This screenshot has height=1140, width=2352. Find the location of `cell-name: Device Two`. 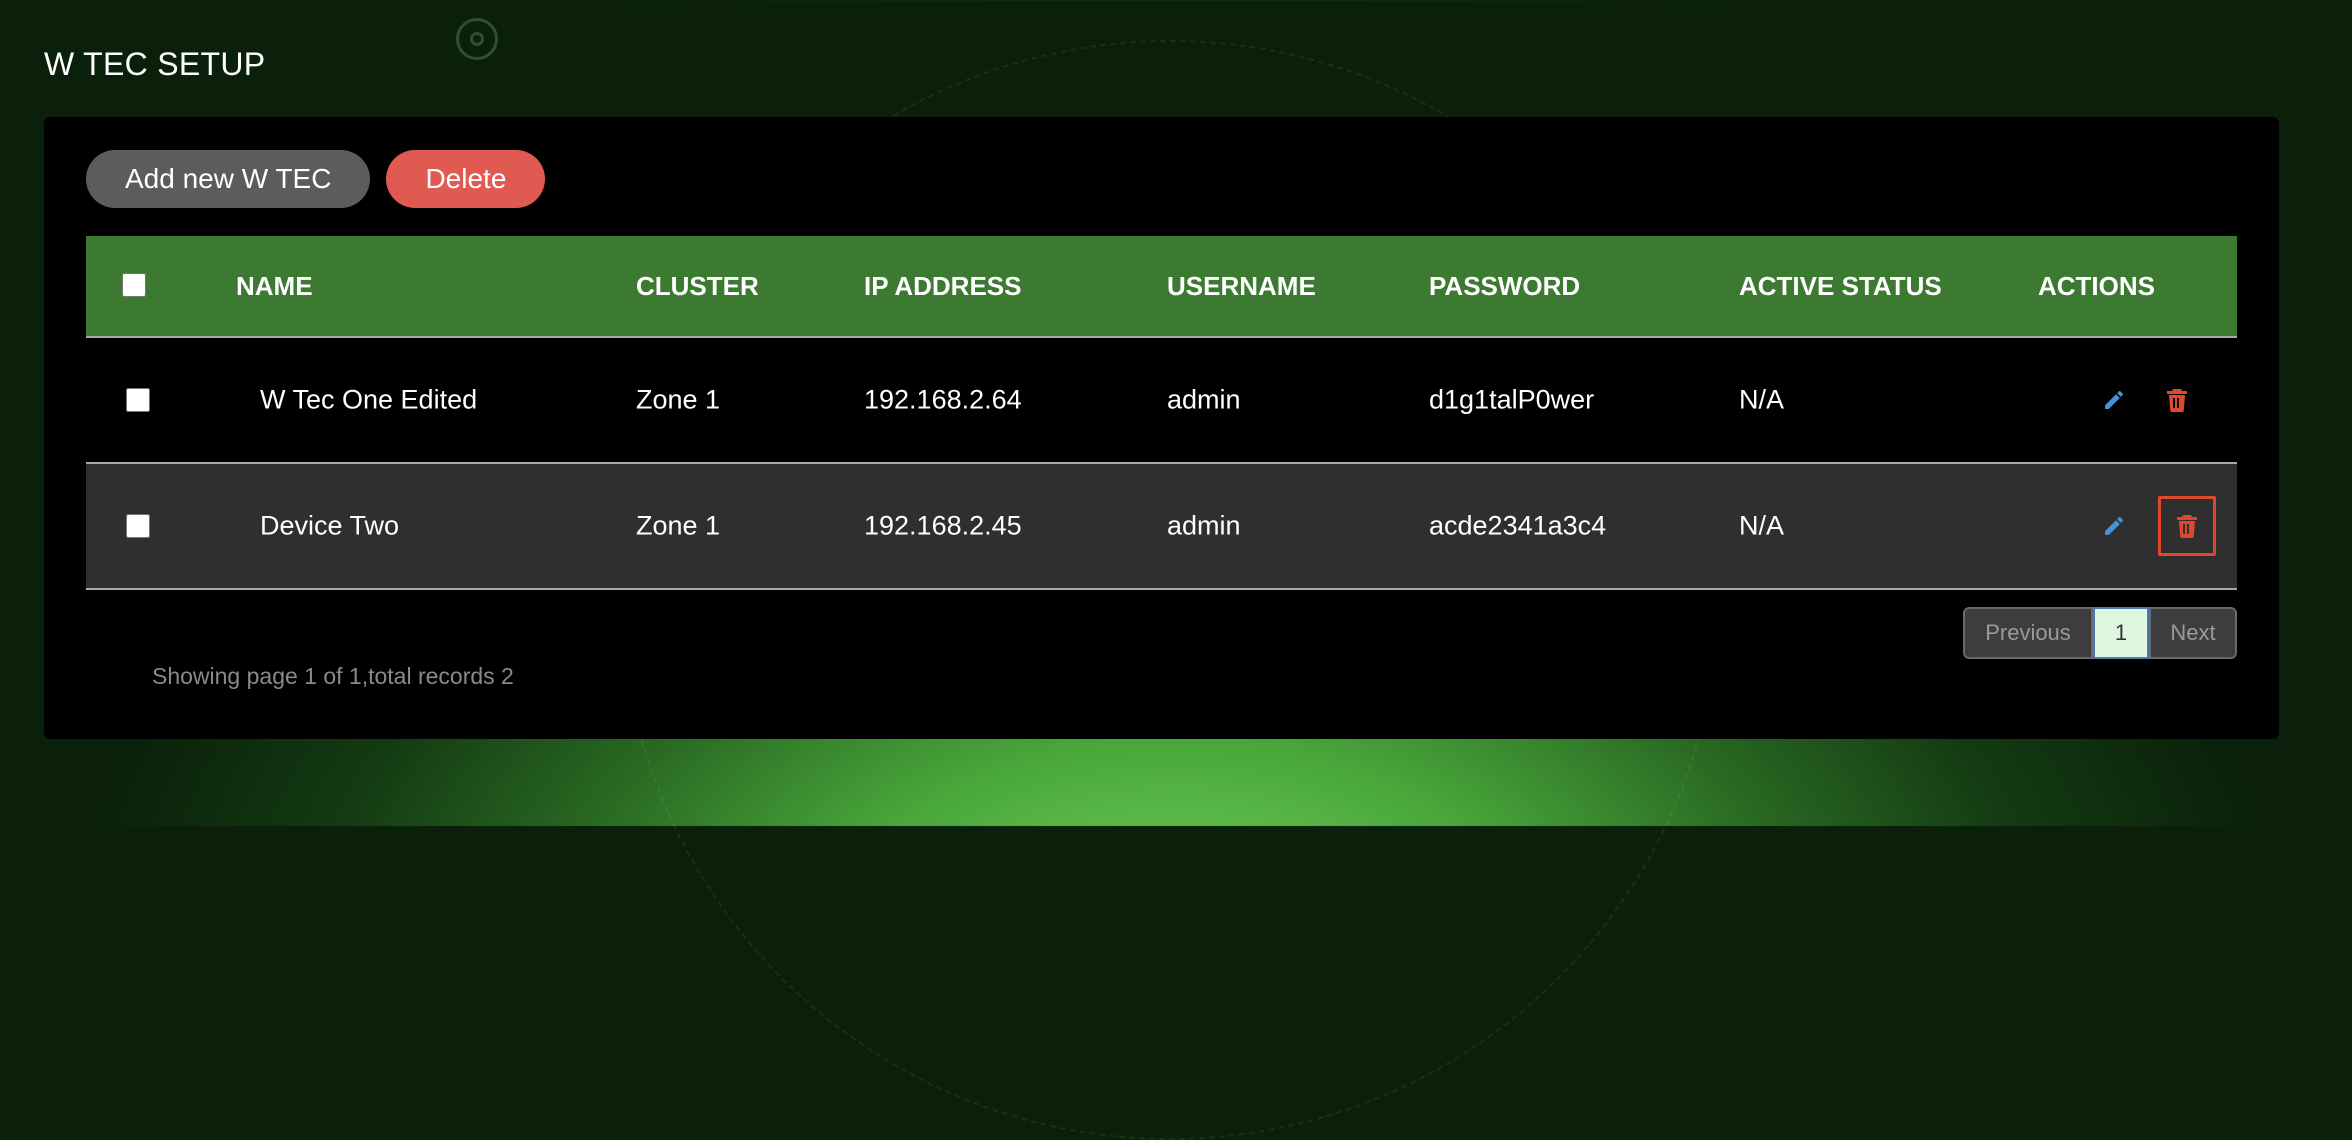

cell-name: Device Two is located at coordinates (330, 525).